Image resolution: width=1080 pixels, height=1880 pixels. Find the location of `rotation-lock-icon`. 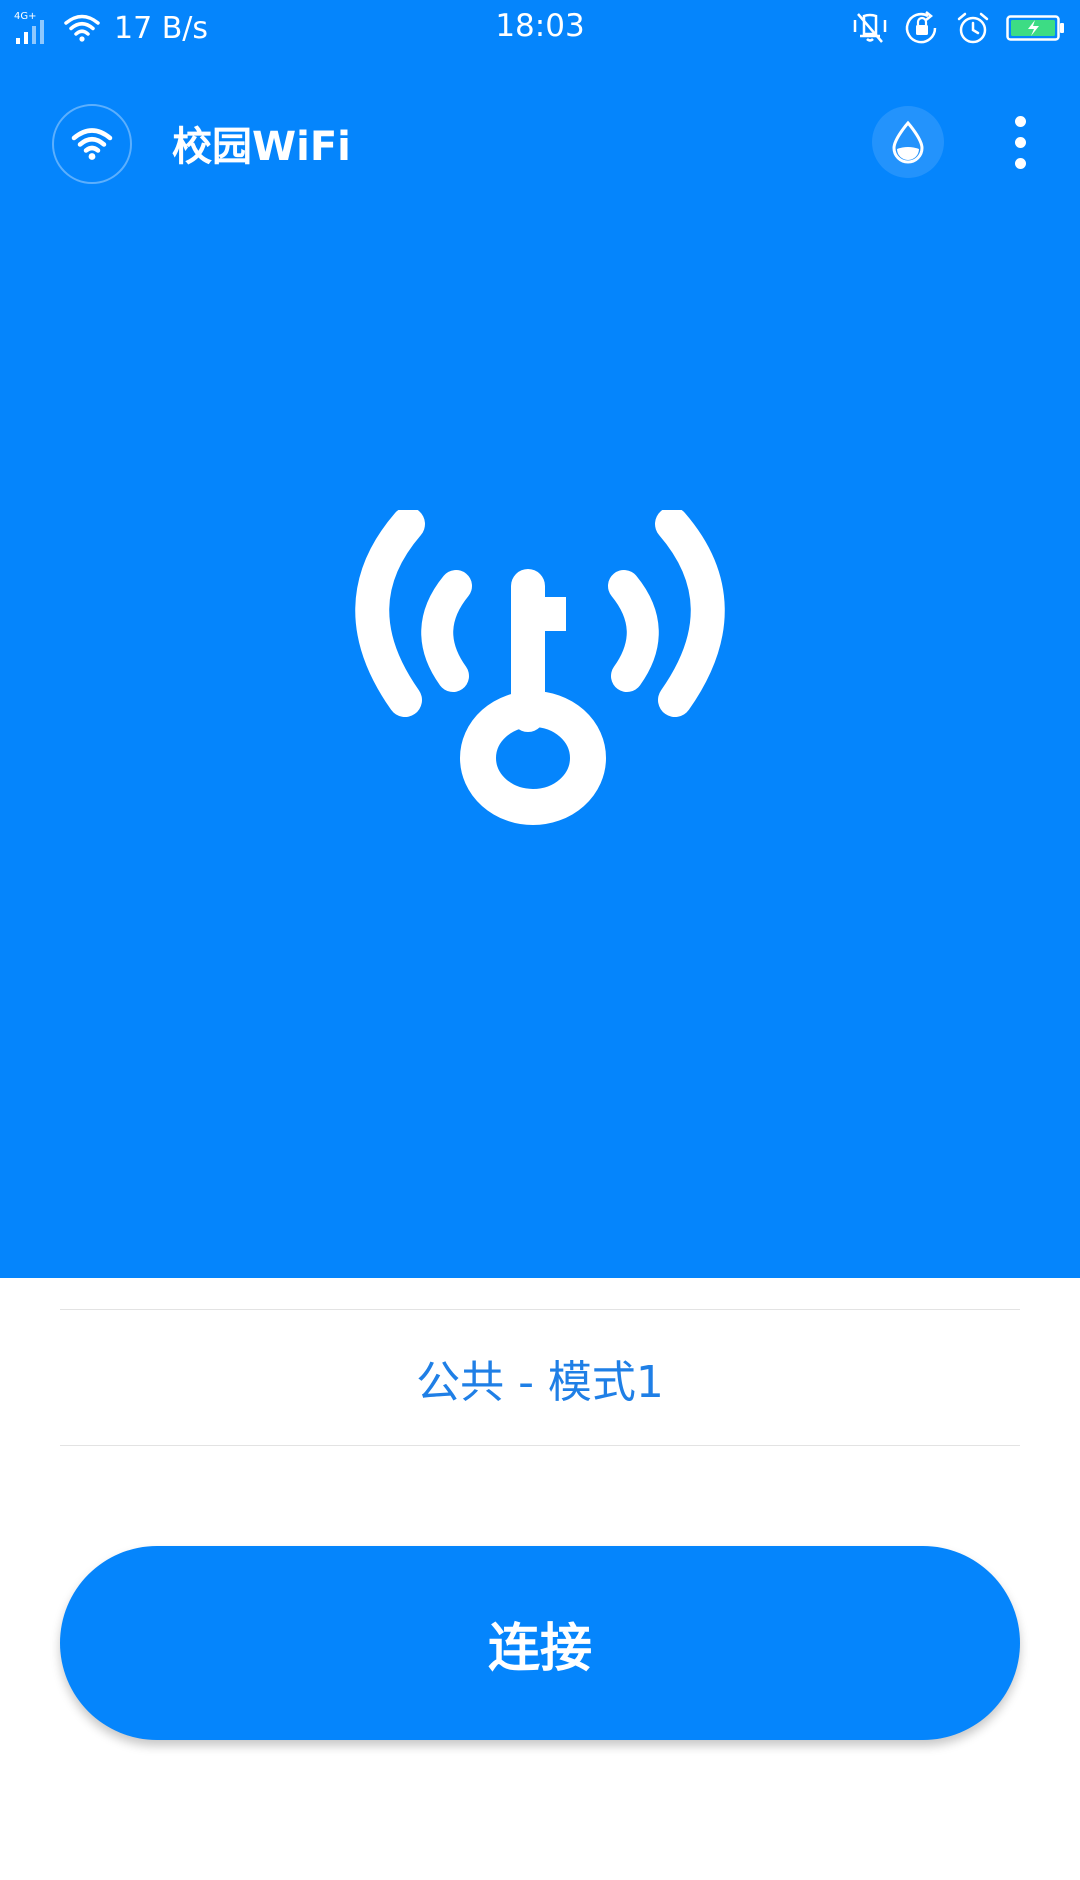

rotation-lock-icon is located at coordinates (921, 27).